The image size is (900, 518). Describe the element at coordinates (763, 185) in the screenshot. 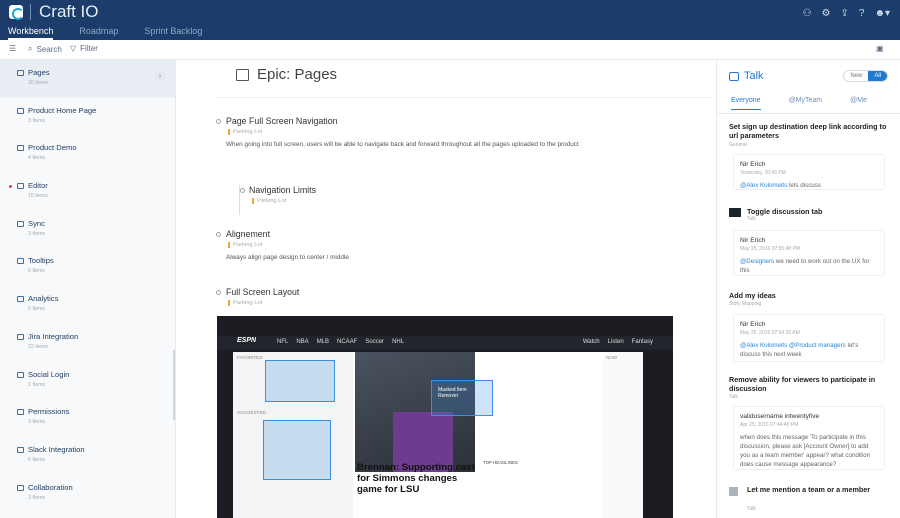

I see `mention: @Alex Kolomeits` at that location.